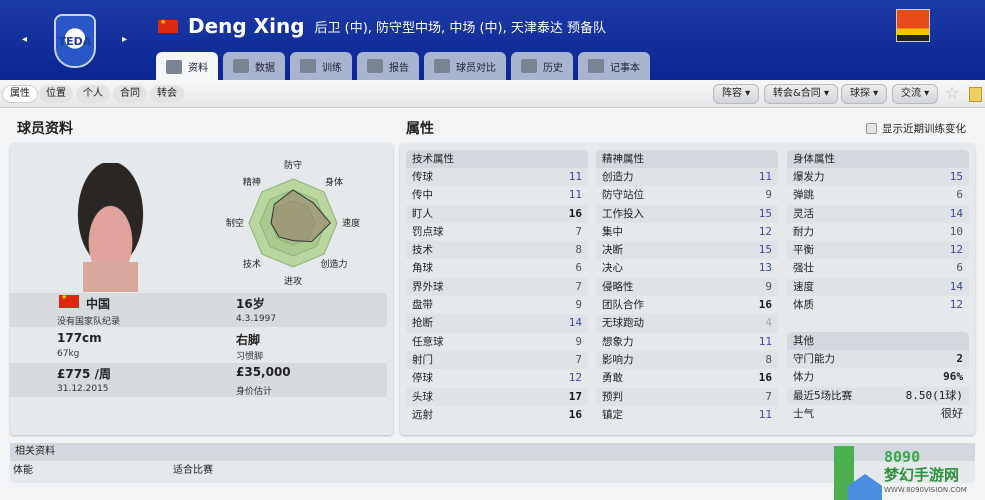  What do you see at coordinates (235, 223) in the screenshot?
I see `radar-axis-label: 制空` at bounding box center [235, 223].